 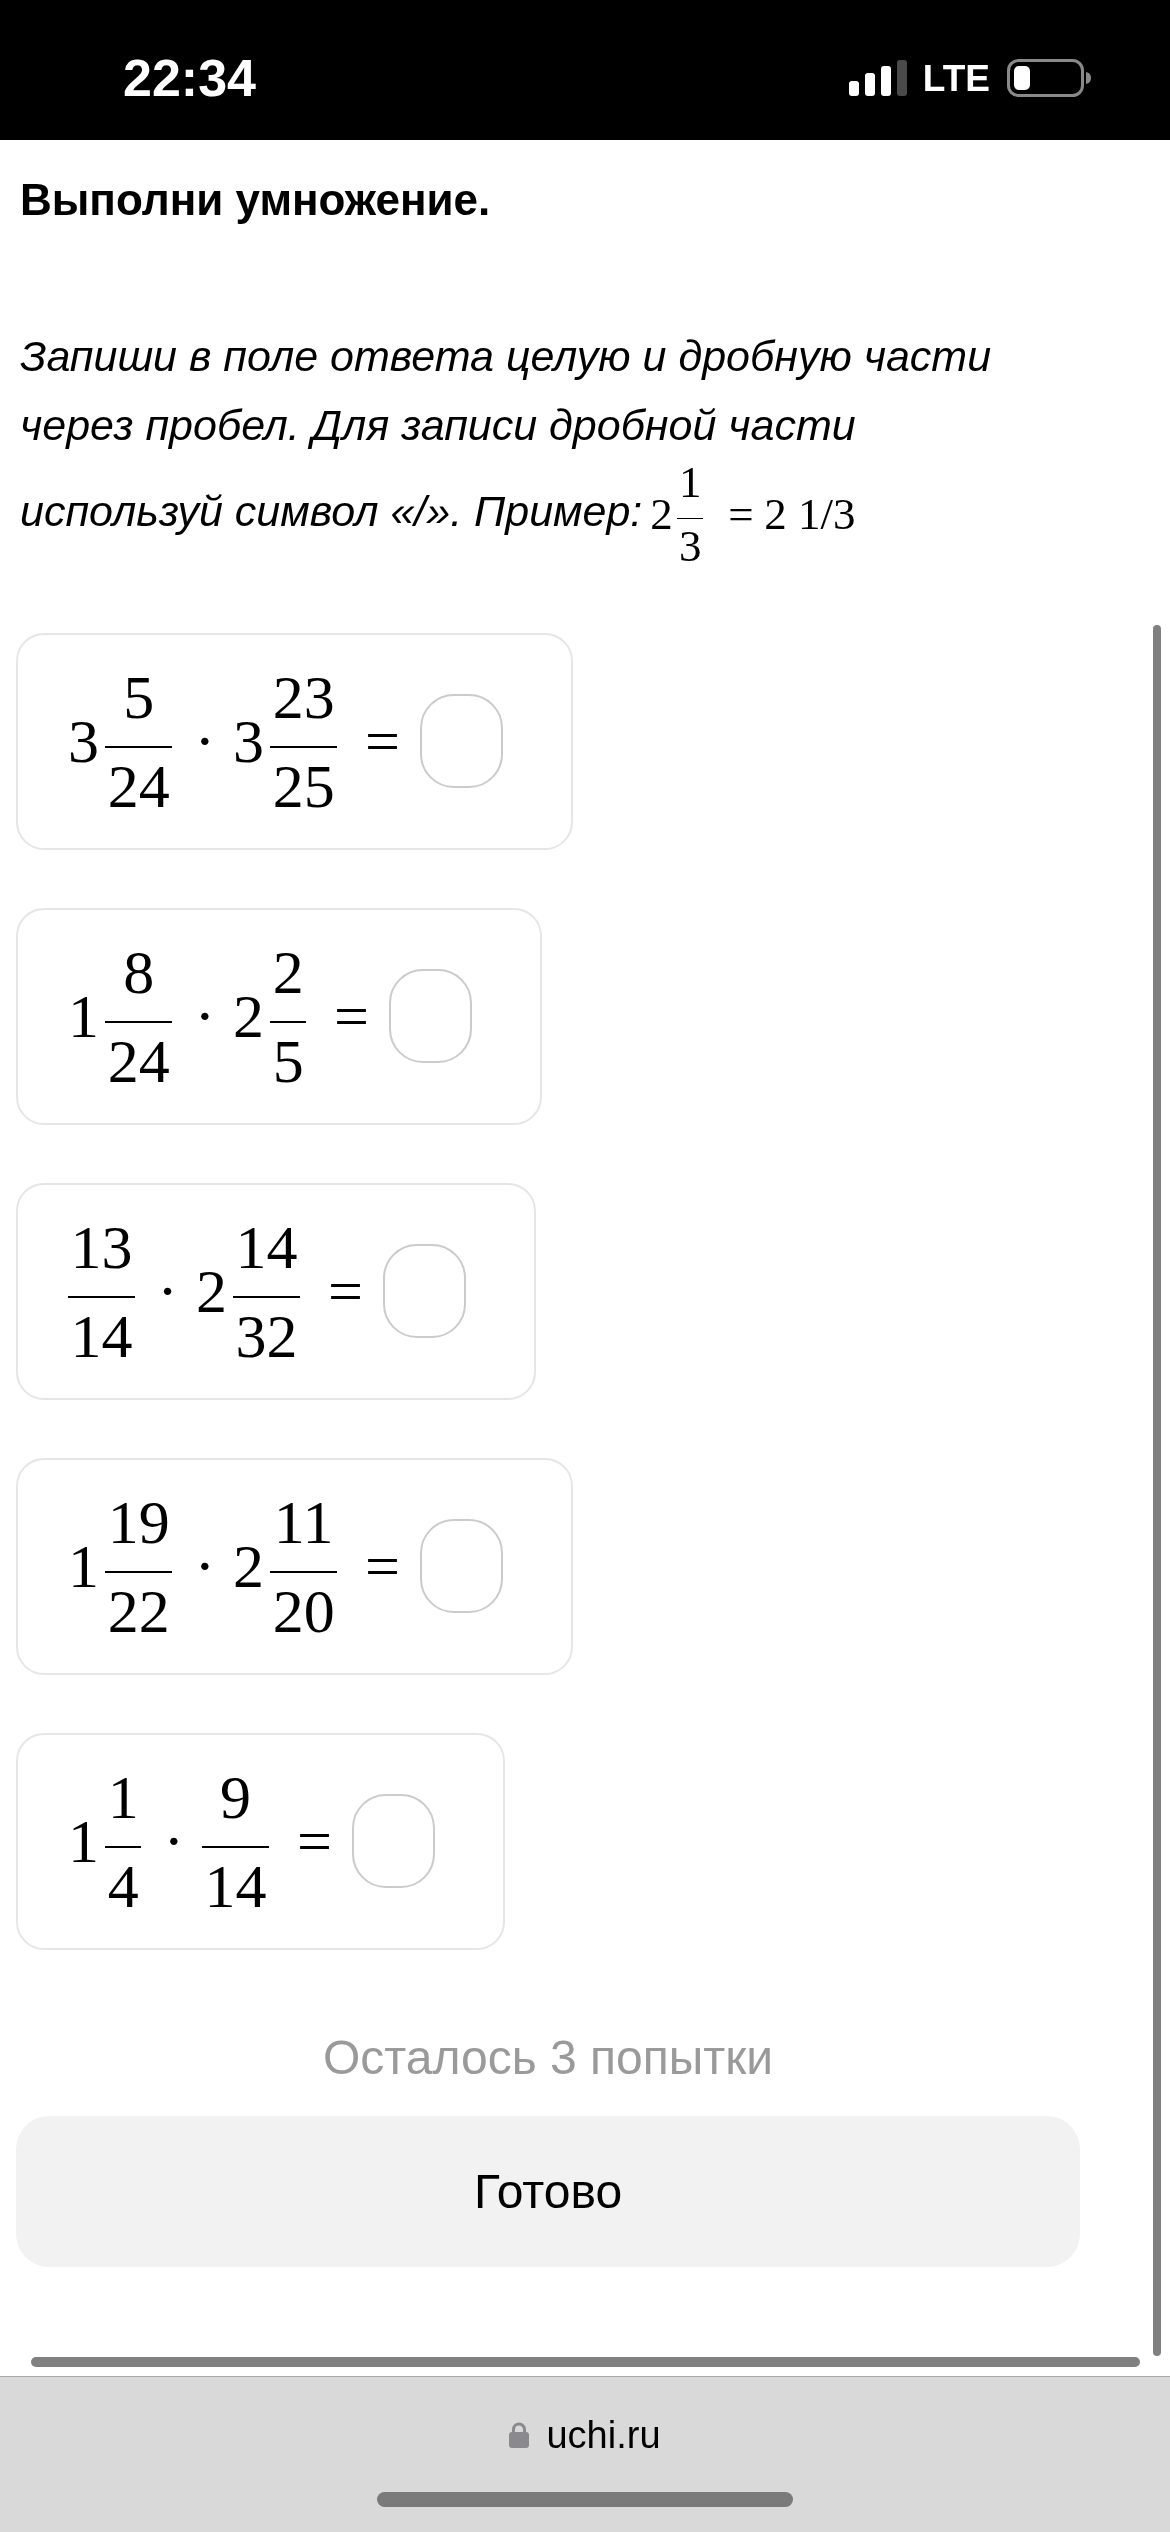 I want to click on fraction: 9 14, so click(x=235, y=1841).